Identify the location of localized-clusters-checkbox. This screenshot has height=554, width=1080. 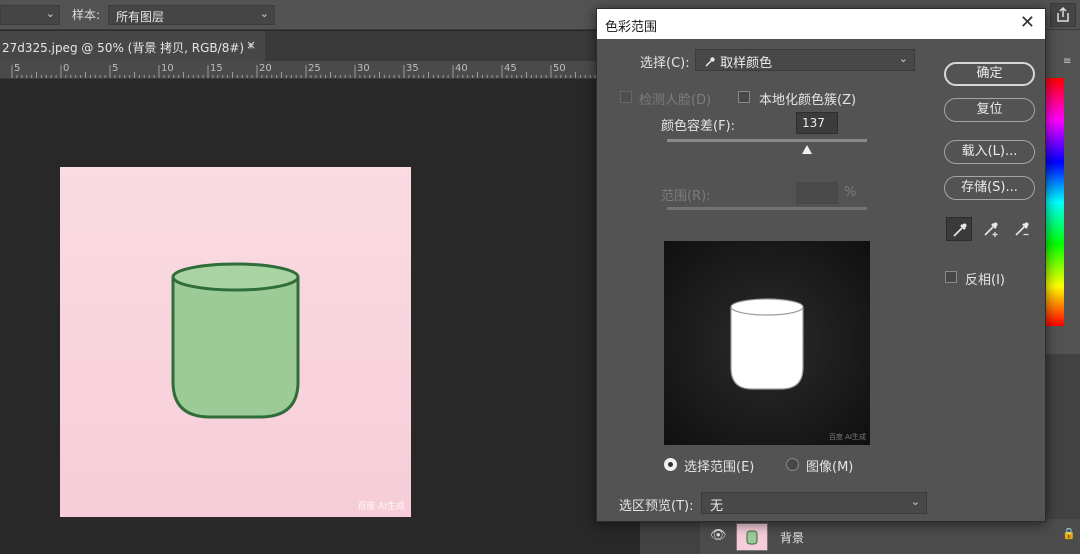
(744, 97).